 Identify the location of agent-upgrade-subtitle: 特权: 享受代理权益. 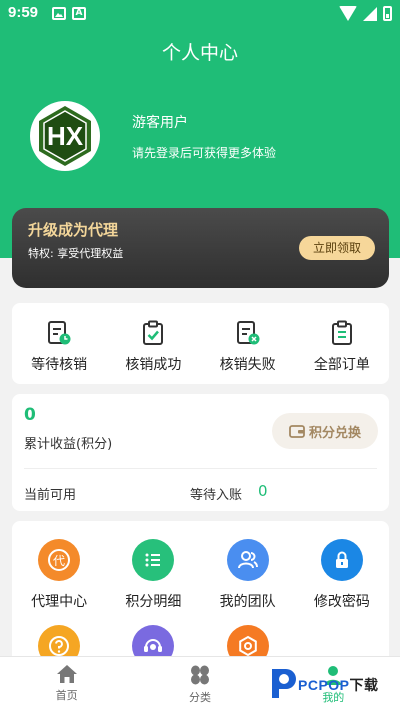
(76, 253).